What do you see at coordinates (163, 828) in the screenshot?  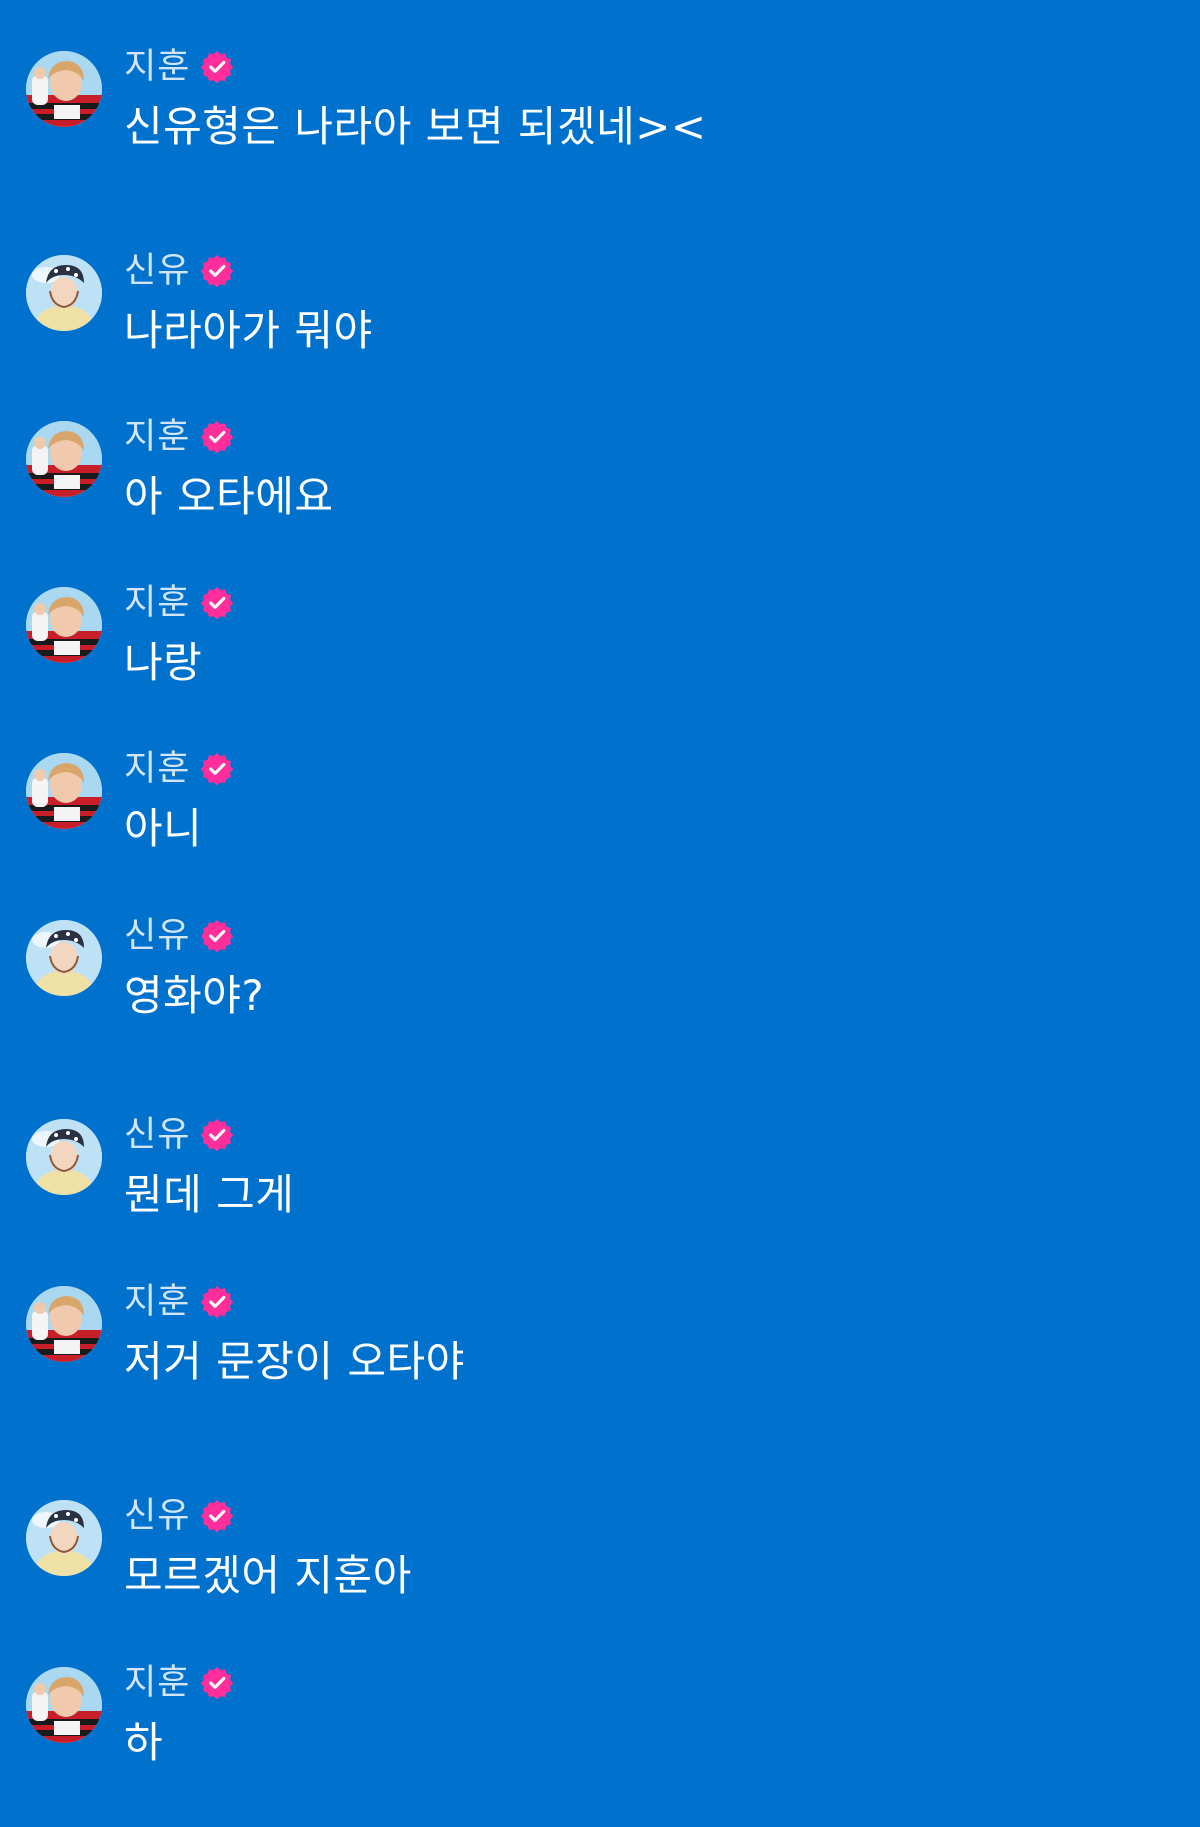 I see `message-text: 아니` at bounding box center [163, 828].